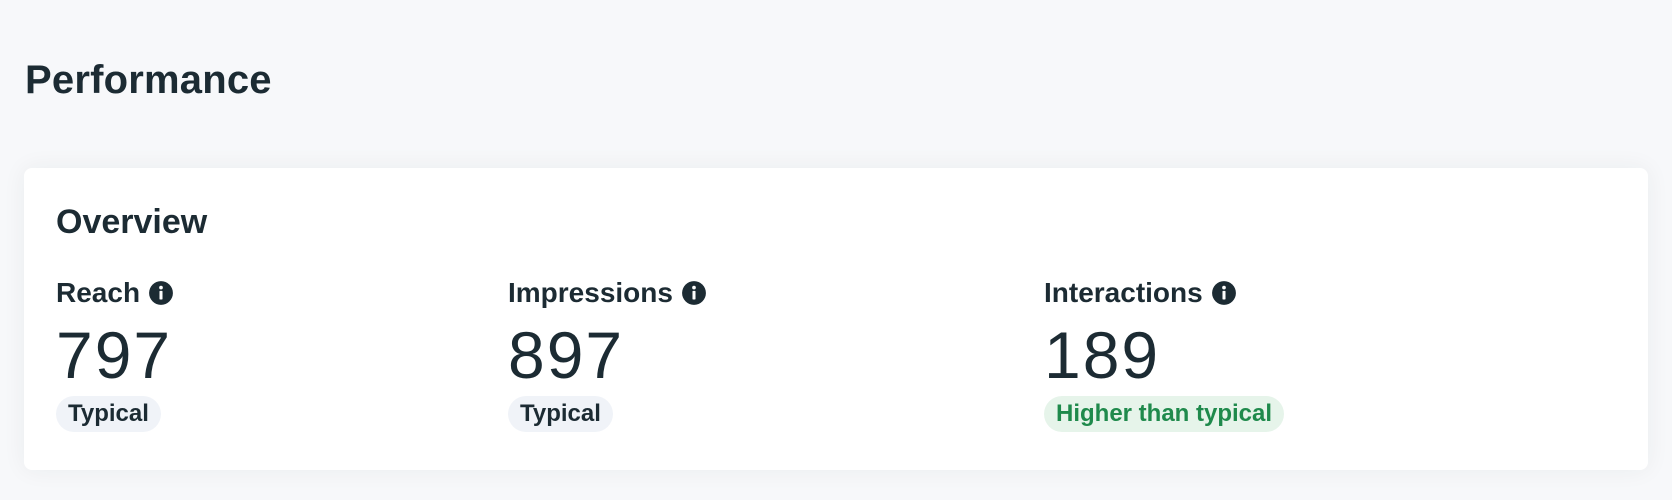 The image size is (1672, 500). What do you see at coordinates (1164, 354) in the screenshot?
I see `metric-interactions: Interactions 189 Higher than typical` at bounding box center [1164, 354].